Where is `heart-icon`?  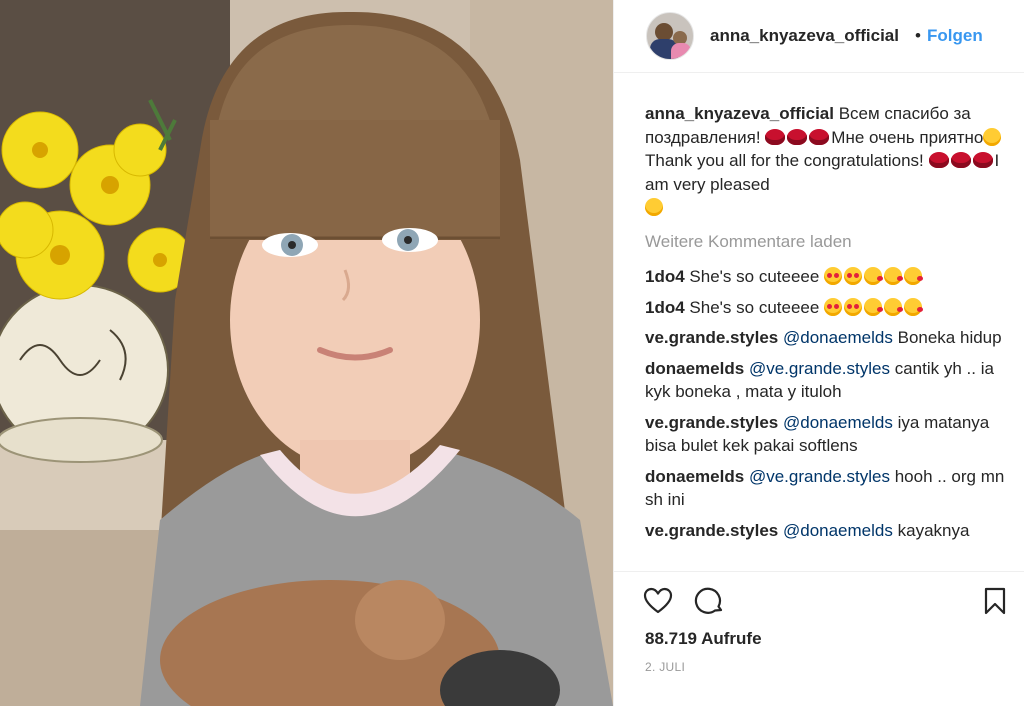
heart-icon is located at coordinates (658, 601).